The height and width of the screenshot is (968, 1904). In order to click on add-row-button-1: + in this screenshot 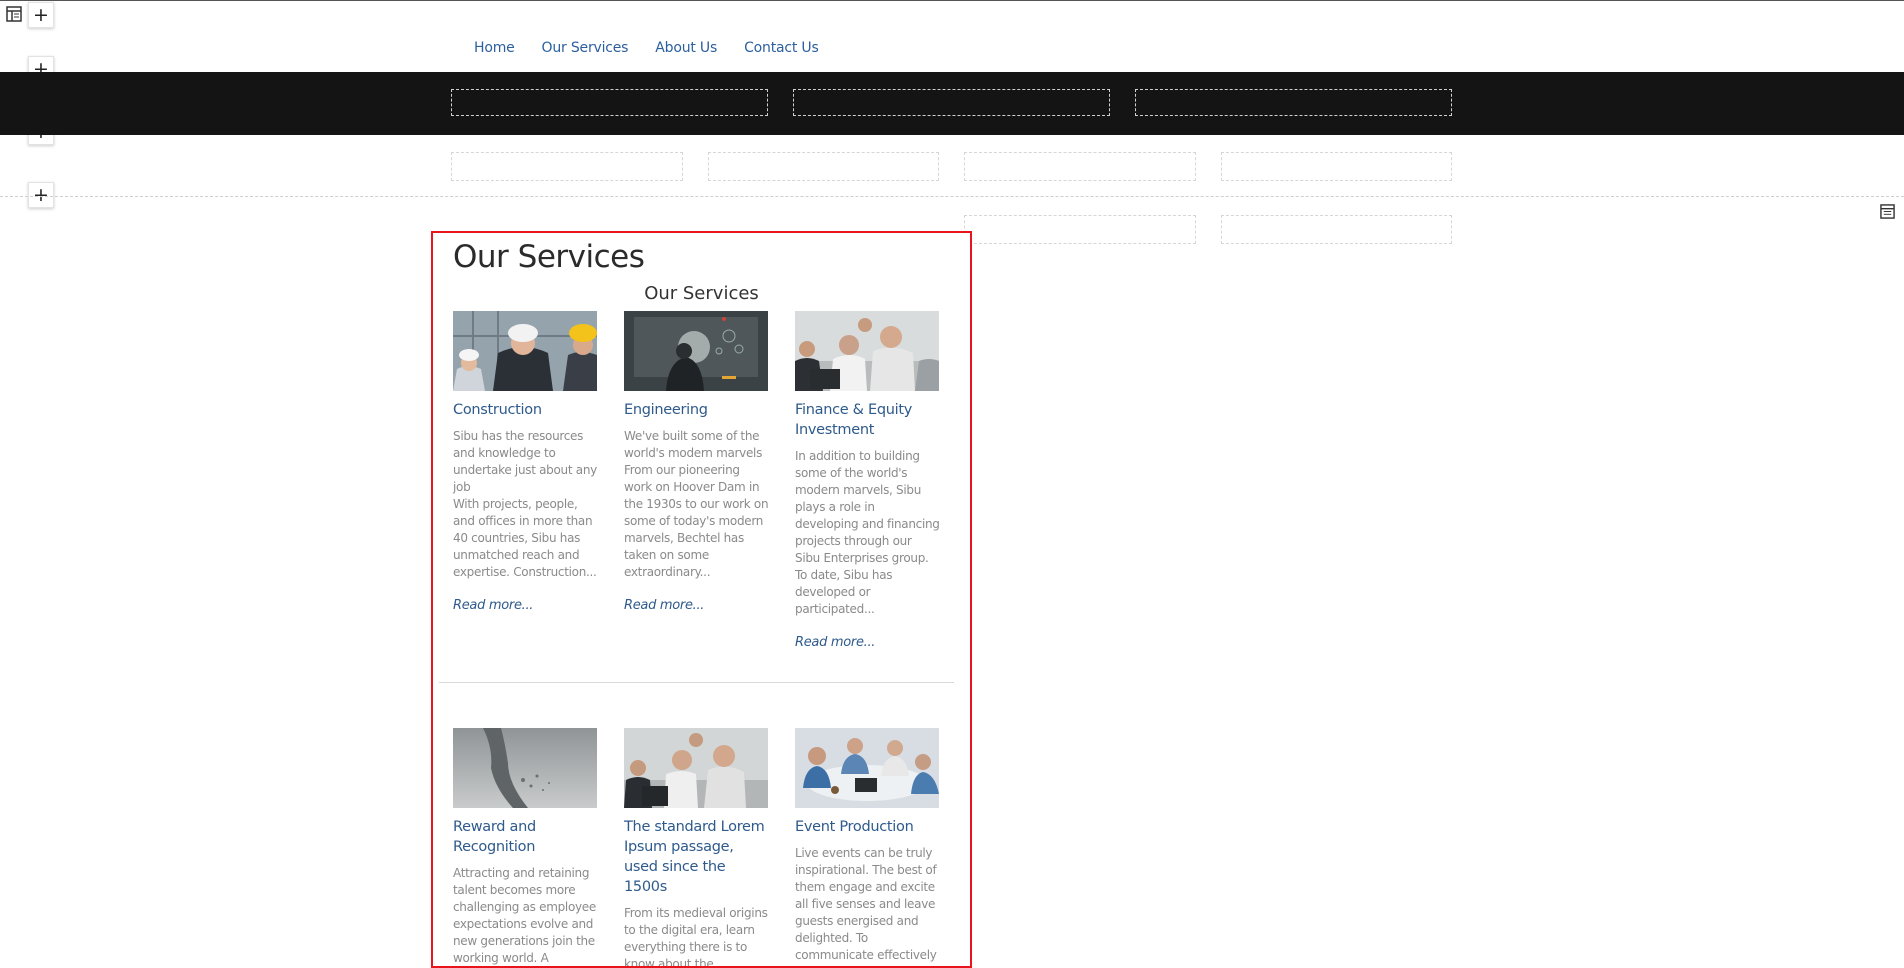, I will do `click(41, 15)`.